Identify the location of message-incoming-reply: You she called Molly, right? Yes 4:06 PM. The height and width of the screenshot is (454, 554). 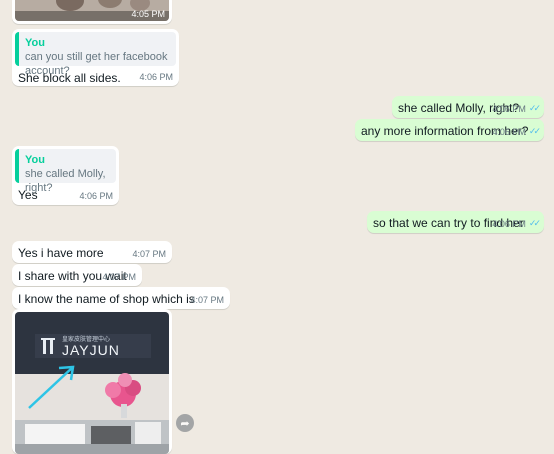
(65, 175).